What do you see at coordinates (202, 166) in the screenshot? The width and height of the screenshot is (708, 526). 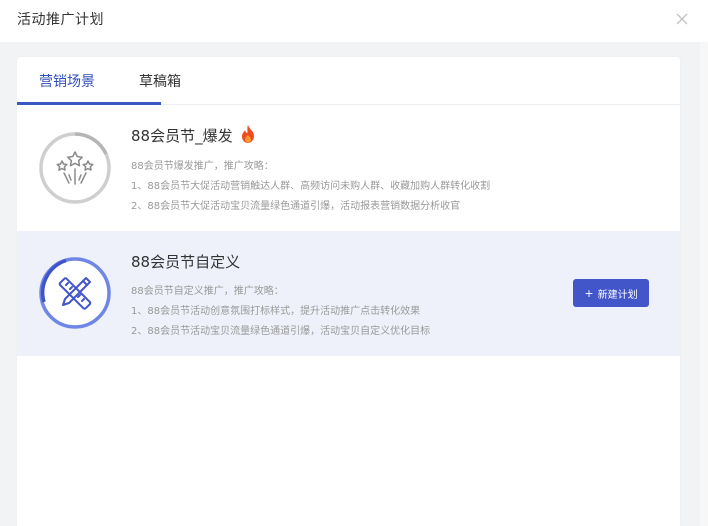 I see `scene-desc-heading: 88会员节爆发推广，推广攻略：` at bounding box center [202, 166].